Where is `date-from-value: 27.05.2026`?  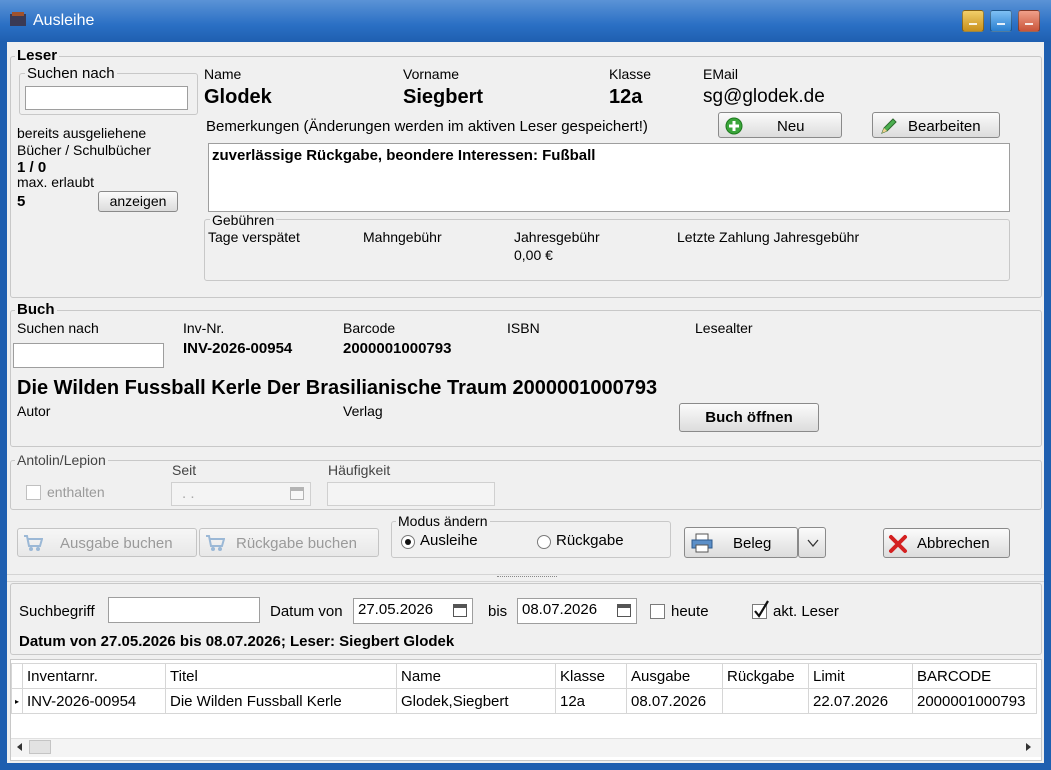
date-from-value: 27.05.2026 is located at coordinates (396, 609).